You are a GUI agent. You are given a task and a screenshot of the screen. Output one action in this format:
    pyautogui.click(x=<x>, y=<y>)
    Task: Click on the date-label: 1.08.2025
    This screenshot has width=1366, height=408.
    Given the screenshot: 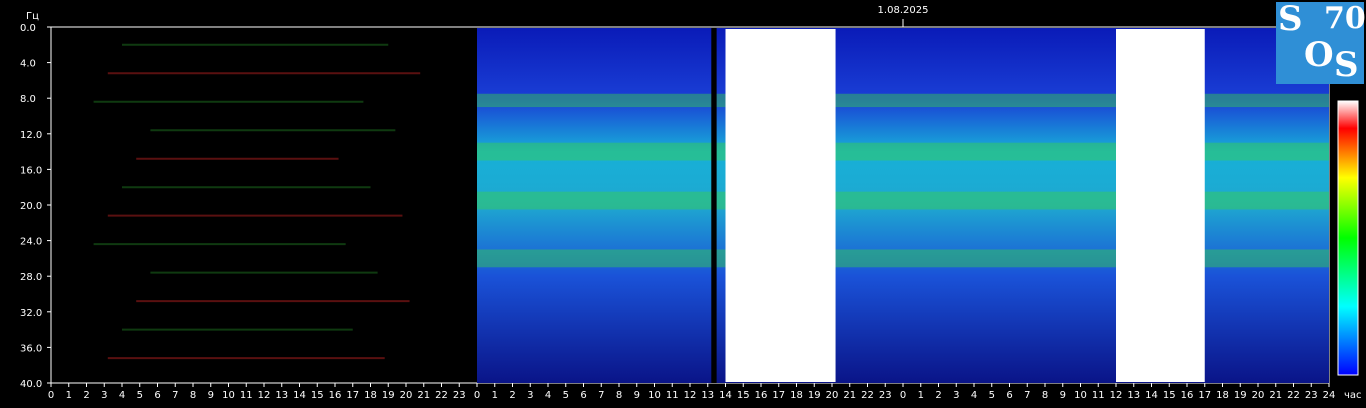 What is the action you would take?
    pyautogui.click(x=903, y=10)
    